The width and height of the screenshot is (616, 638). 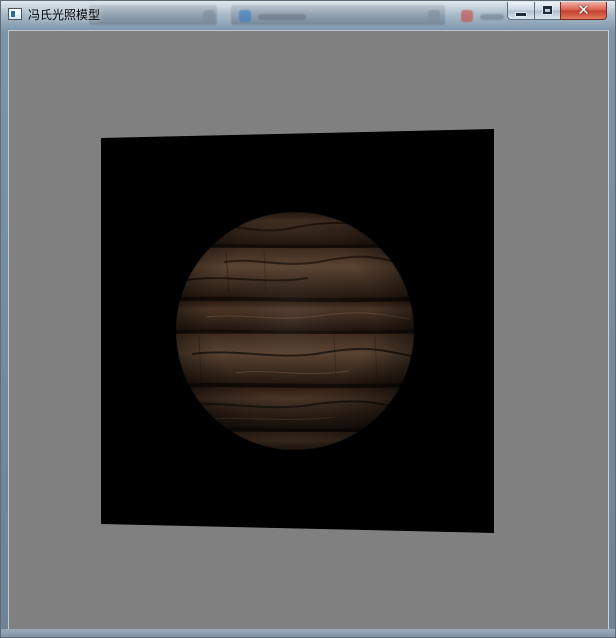 What do you see at coordinates (245, 16) in the screenshot?
I see `background-icon-blur-blue` at bounding box center [245, 16].